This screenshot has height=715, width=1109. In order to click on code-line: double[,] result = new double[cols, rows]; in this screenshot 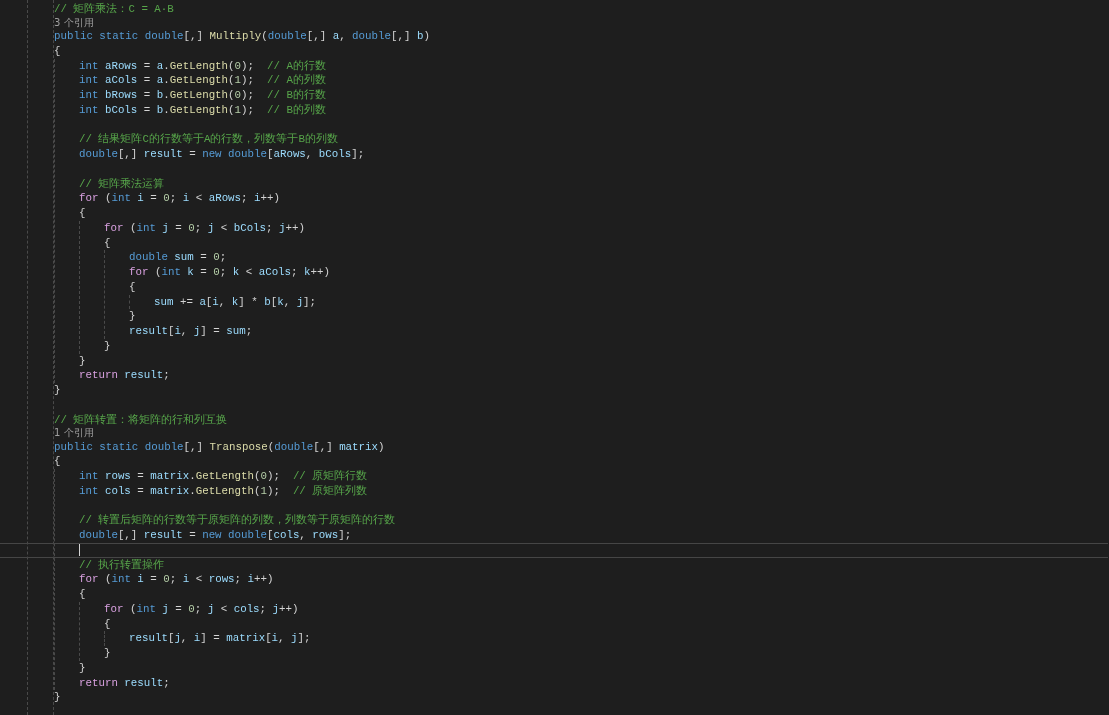, I will do `click(216, 535)`.